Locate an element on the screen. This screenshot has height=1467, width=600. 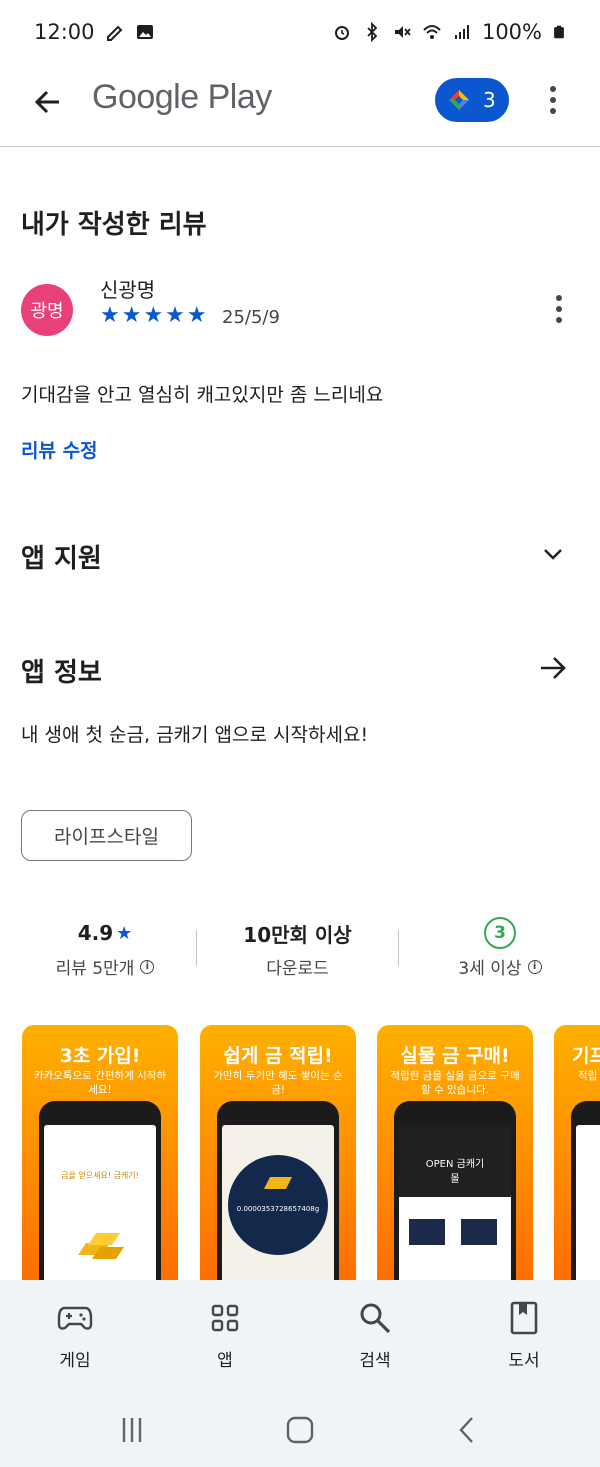
review-stars-text: ★★★★★ is located at coordinates (154, 315).